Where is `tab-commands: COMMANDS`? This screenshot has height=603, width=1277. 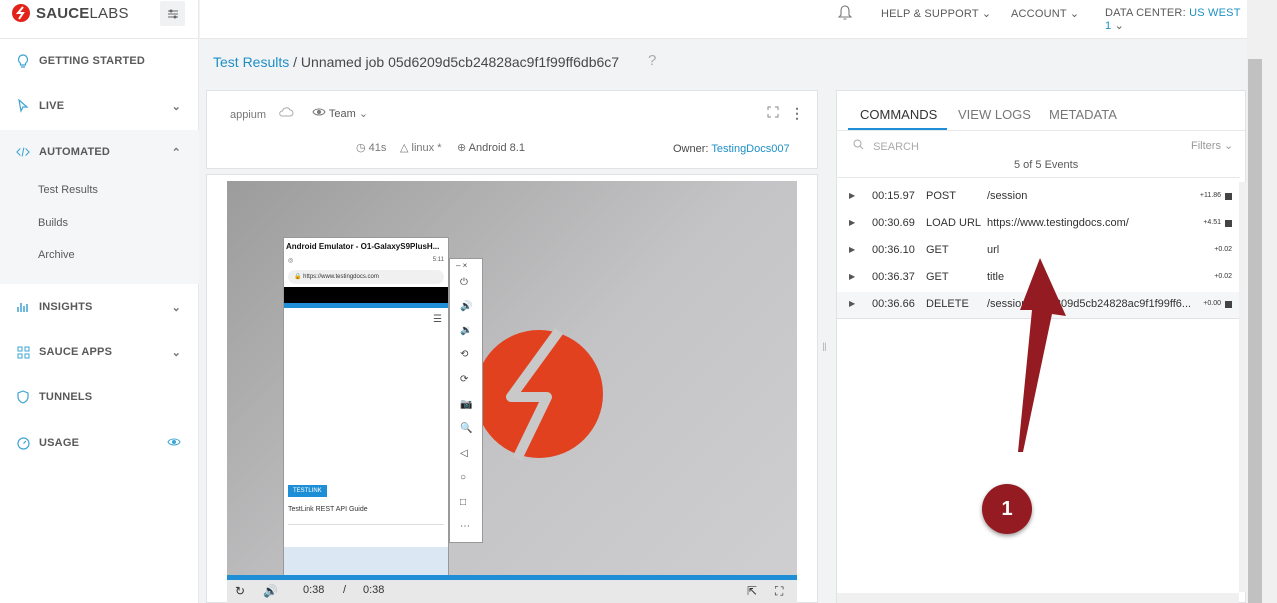 tab-commands: COMMANDS is located at coordinates (898, 114).